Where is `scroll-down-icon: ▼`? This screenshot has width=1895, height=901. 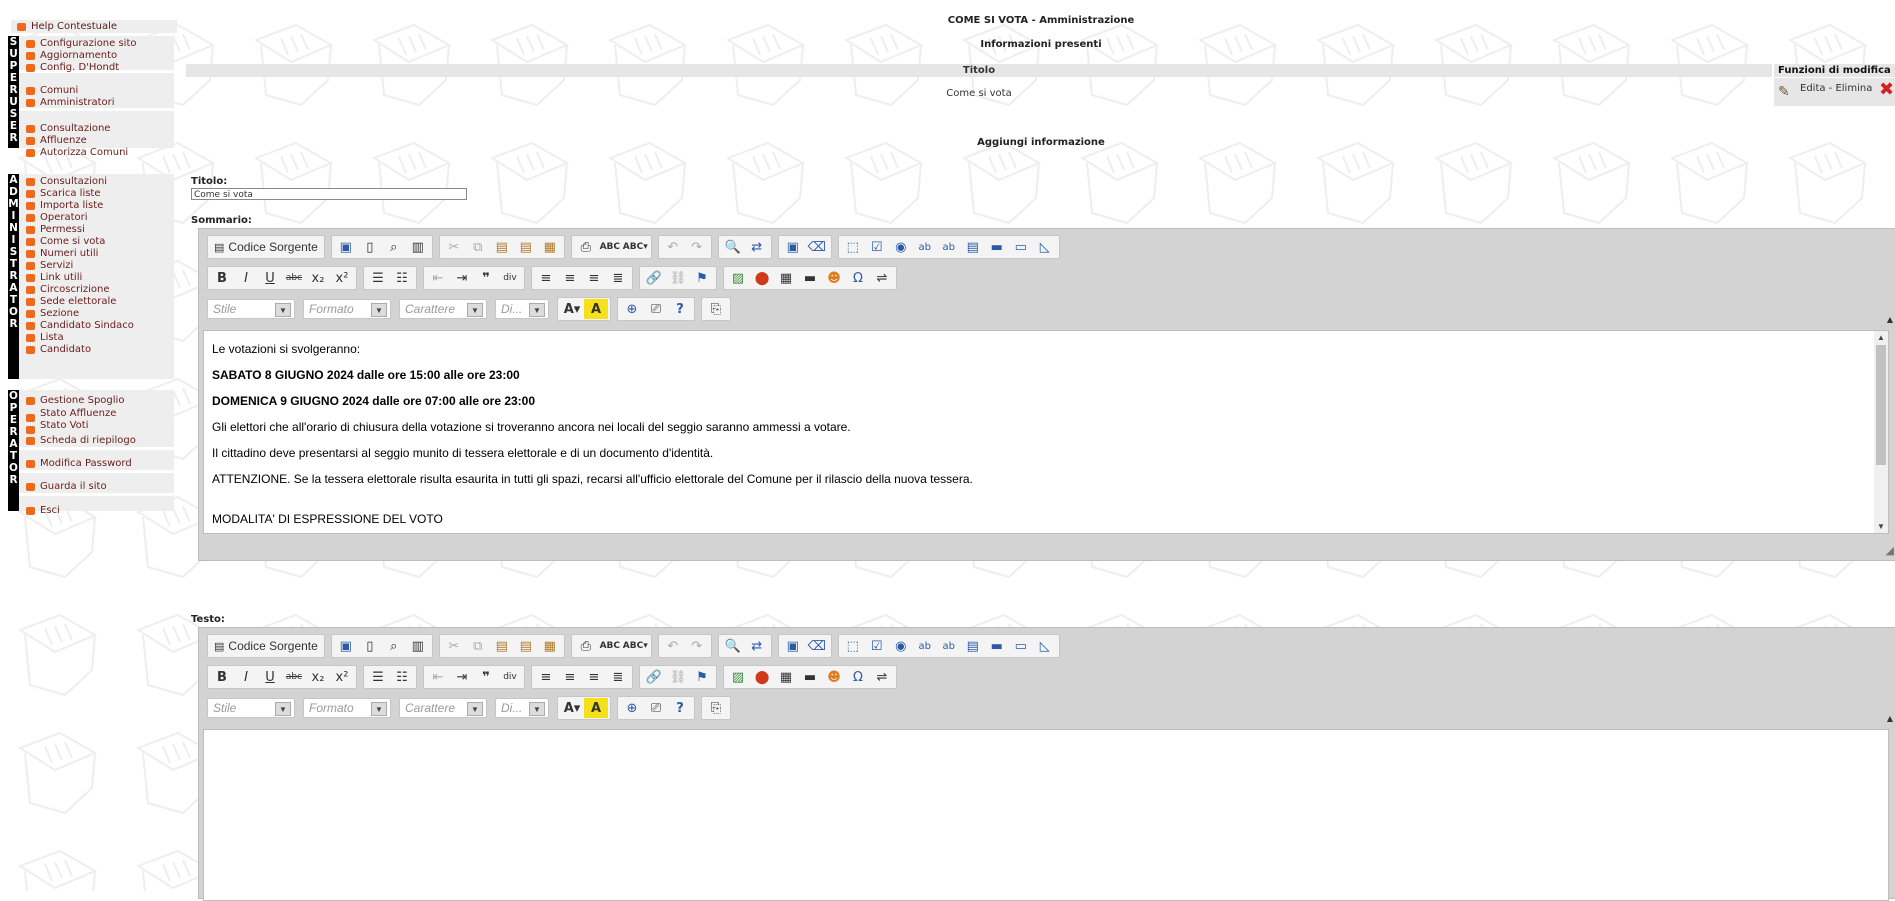 scroll-down-icon: ▼ is located at coordinates (1881, 526).